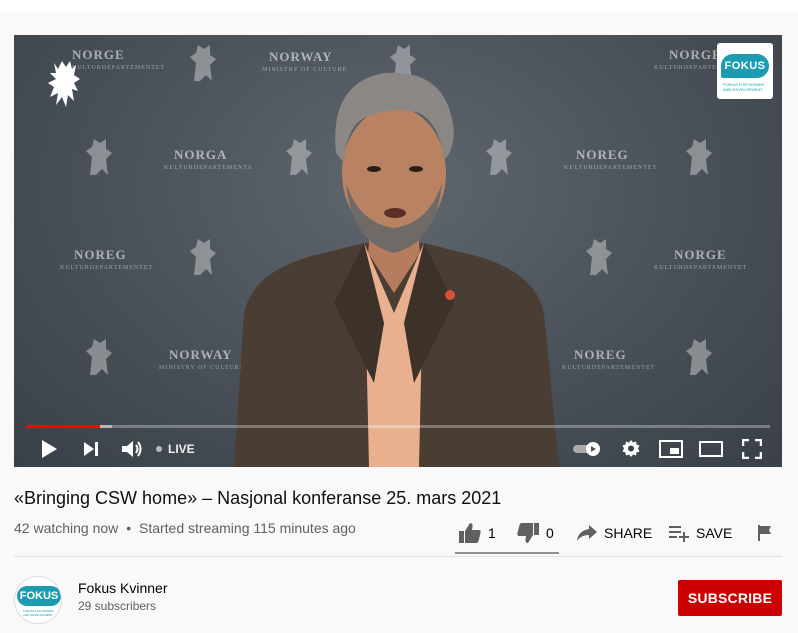 The image size is (798, 633). I want to click on channel-avatar: FOKUS FORUM FOR WOMEN AND DEVELOPMENT, so click(38, 600).